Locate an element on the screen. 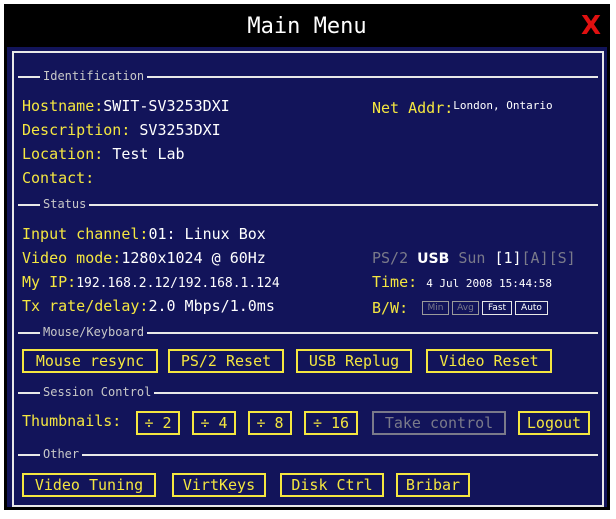 The width and height of the screenshot is (616, 519). take-control-button: Take control is located at coordinates (439, 423).